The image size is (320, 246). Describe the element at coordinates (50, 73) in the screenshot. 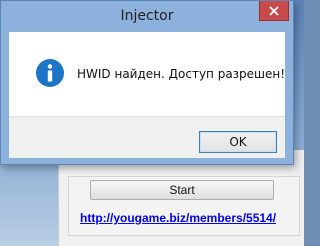

I see `info-icon` at that location.